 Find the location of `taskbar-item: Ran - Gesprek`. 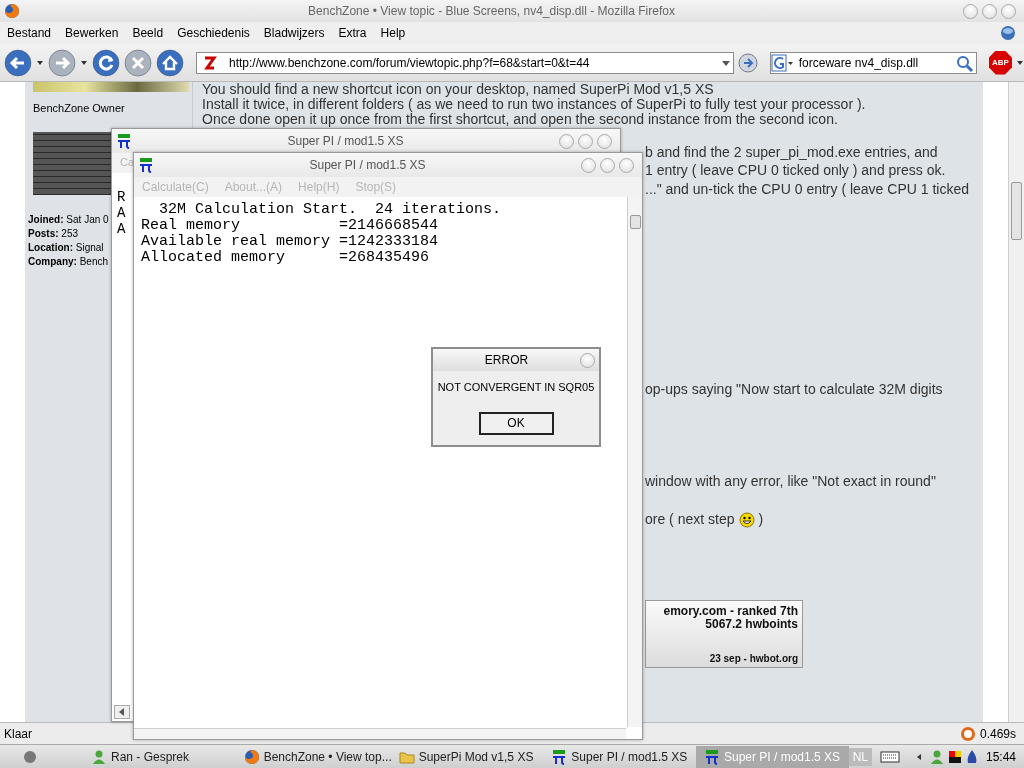

taskbar-item: Ran - Gesprek is located at coordinates (159, 756).